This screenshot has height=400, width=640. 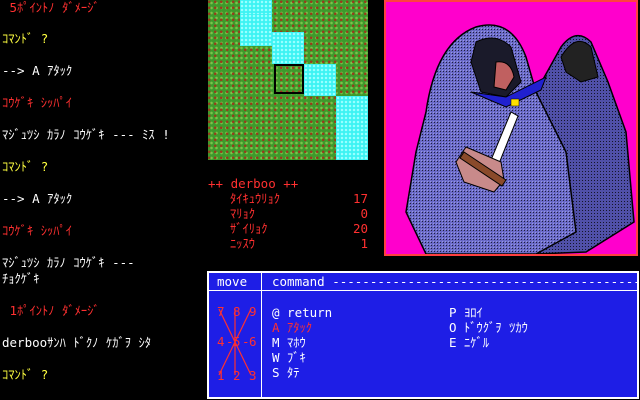 What do you see at coordinates (253, 375) in the screenshot?
I see `move-key-3: 3` at bounding box center [253, 375].